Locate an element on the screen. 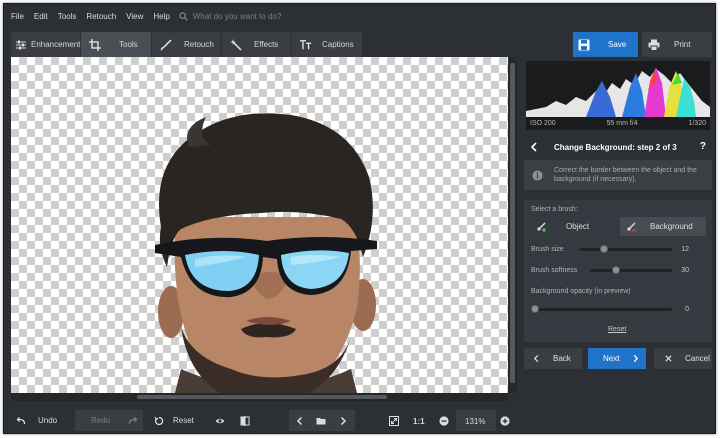 The height and width of the screenshot is (438, 720). brush-softness-slider is located at coordinates (631, 270).